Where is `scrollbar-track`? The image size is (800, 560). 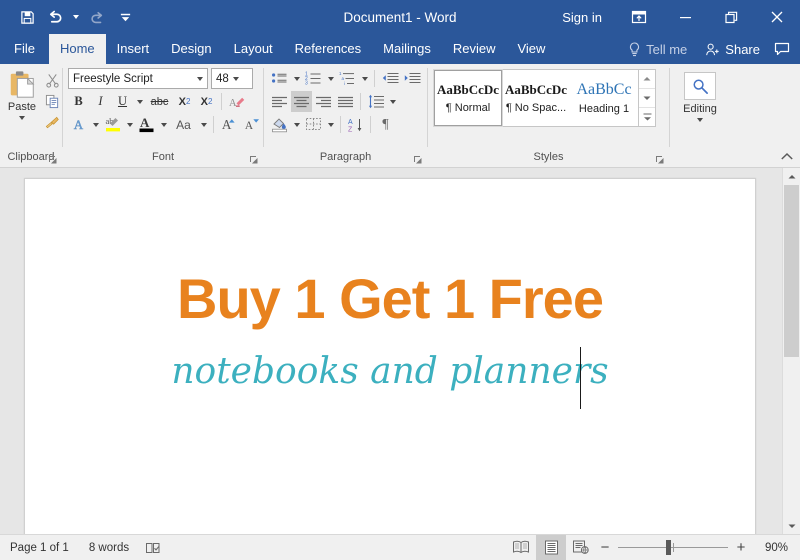
scrollbar-track is located at coordinates (791, 351).